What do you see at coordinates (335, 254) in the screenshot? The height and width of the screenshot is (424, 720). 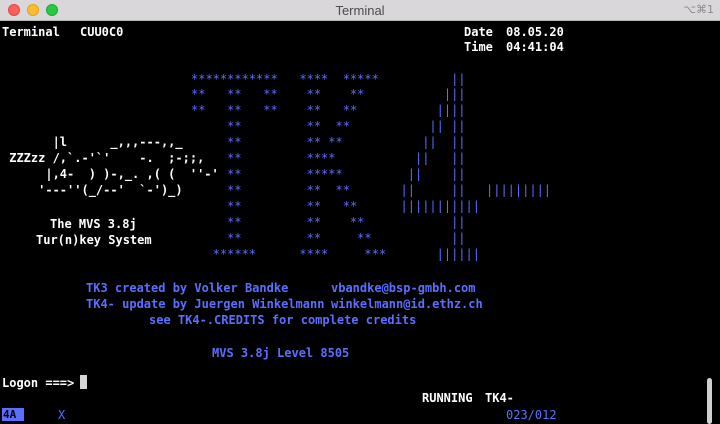 I see `tk-logo-line: ****** **** *** ||||||` at bounding box center [335, 254].